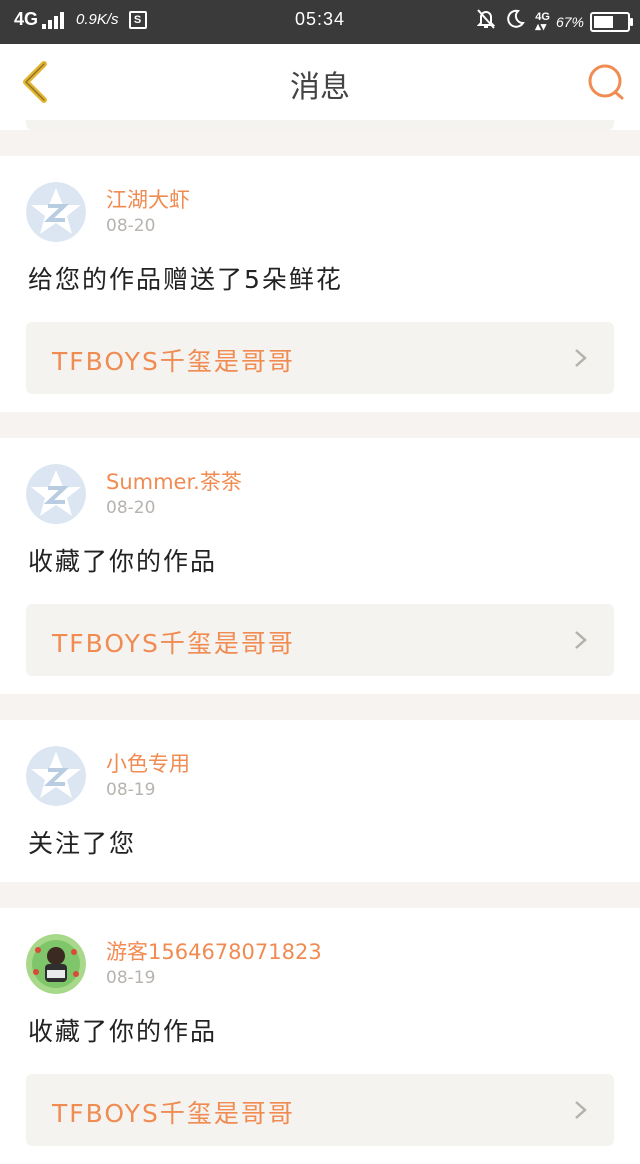 This screenshot has width=640, height=1164. Describe the element at coordinates (320, 22) in the screenshot. I see `status-bar: 4G 0.9K/s S 05:34 4G ▴▾ 67%` at that location.